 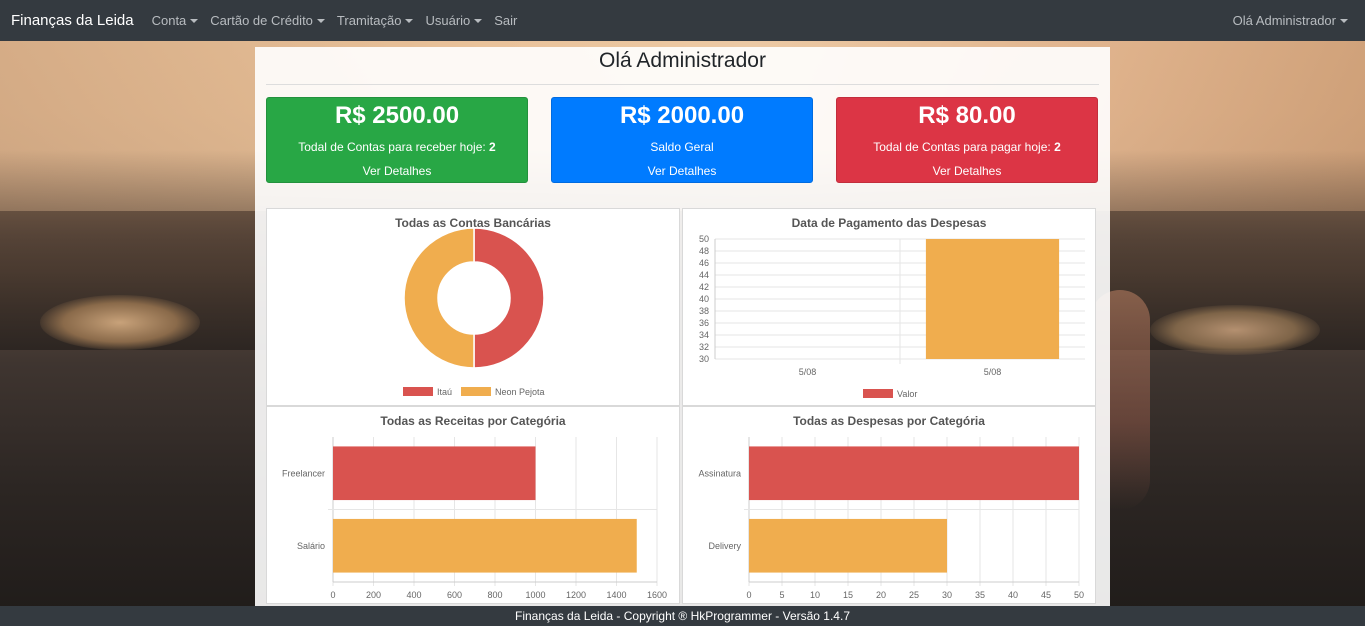 What do you see at coordinates (704, 323) in the screenshot?
I see `y-tick-label: 36` at bounding box center [704, 323].